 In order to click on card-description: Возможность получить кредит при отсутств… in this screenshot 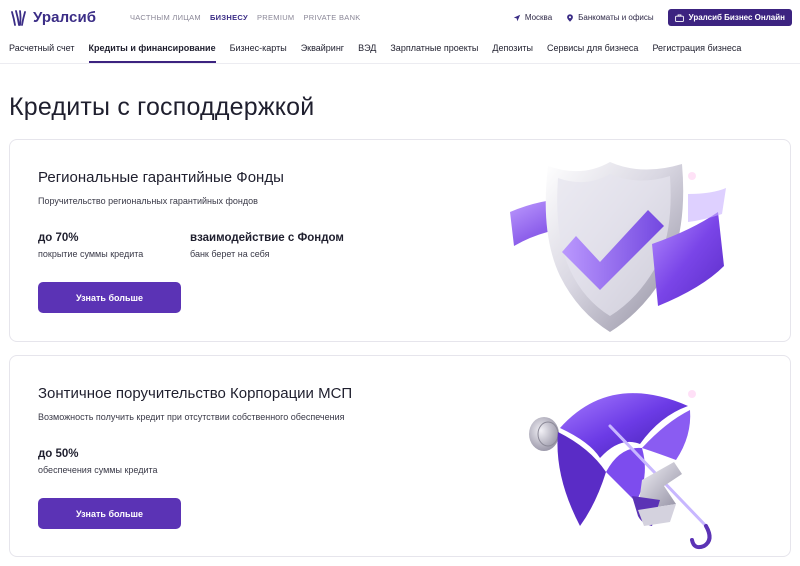, I will do `click(191, 417)`.